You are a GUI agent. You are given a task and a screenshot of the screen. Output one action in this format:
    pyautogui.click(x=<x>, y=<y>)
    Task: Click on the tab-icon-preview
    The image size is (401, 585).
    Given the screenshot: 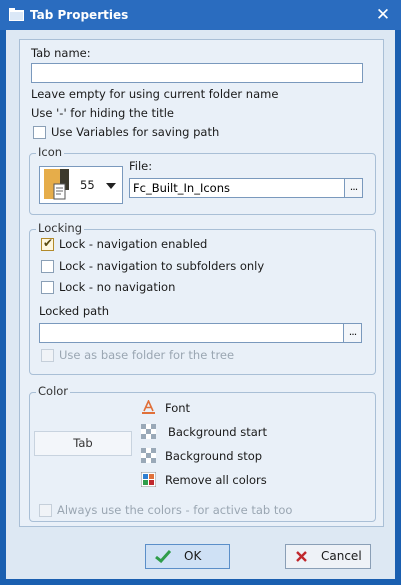 What is the action you would take?
    pyautogui.click(x=56, y=184)
    